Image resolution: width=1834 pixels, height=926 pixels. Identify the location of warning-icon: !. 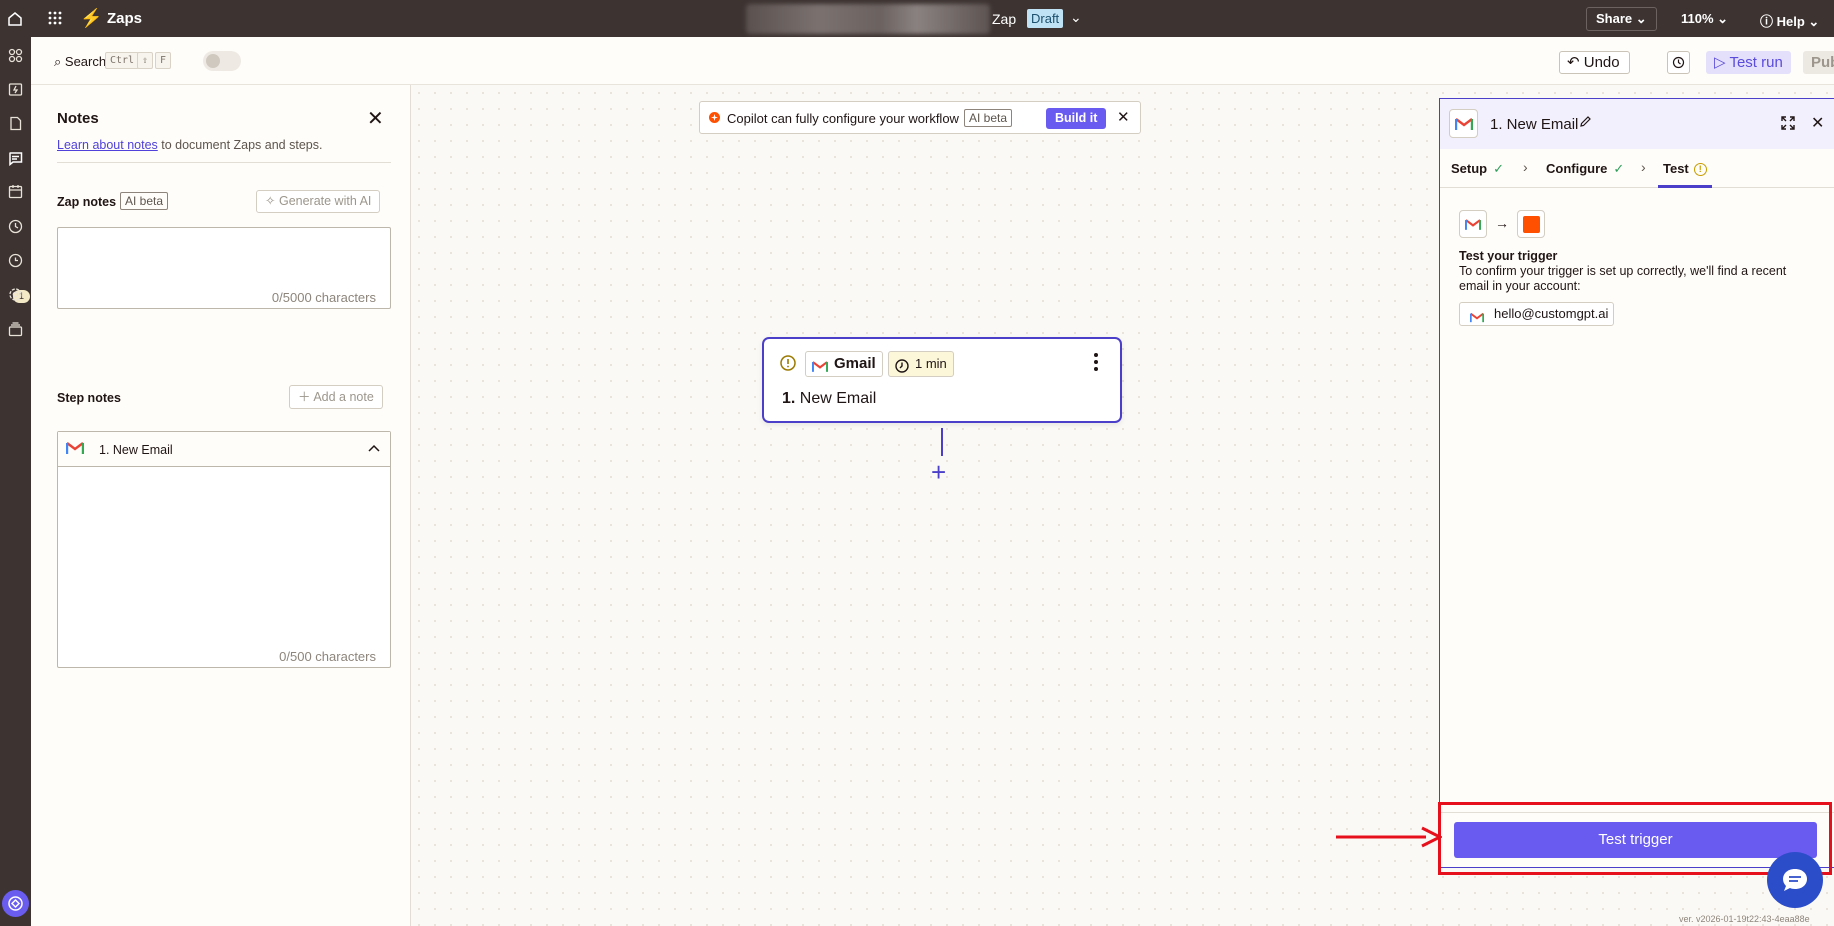
(1700, 170).